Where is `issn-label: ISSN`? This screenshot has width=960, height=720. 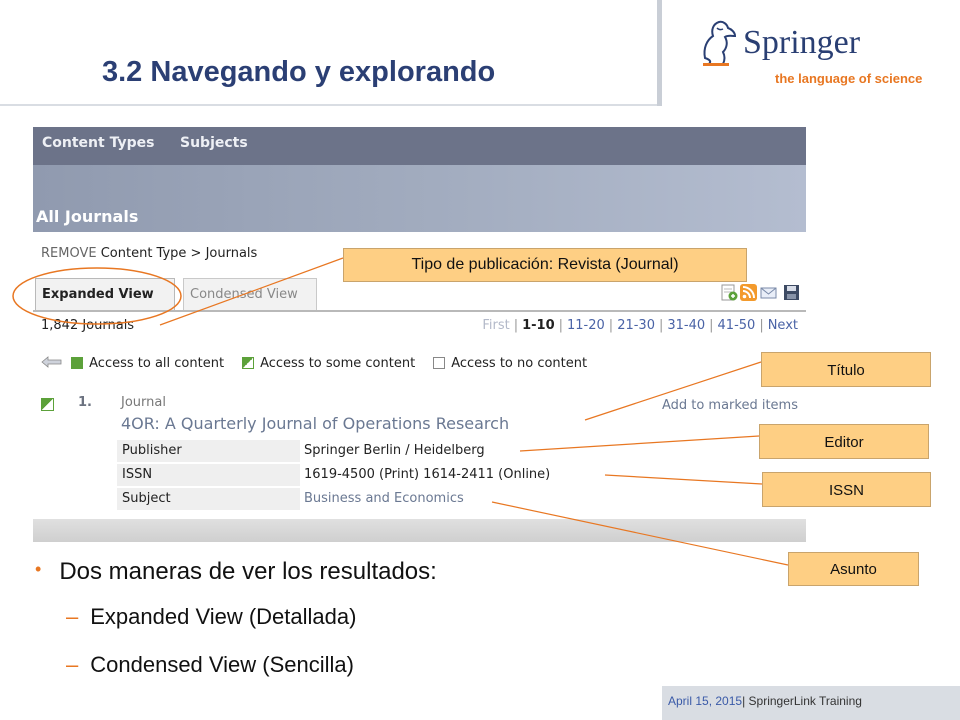
issn-label: ISSN is located at coordinates (208, 475).